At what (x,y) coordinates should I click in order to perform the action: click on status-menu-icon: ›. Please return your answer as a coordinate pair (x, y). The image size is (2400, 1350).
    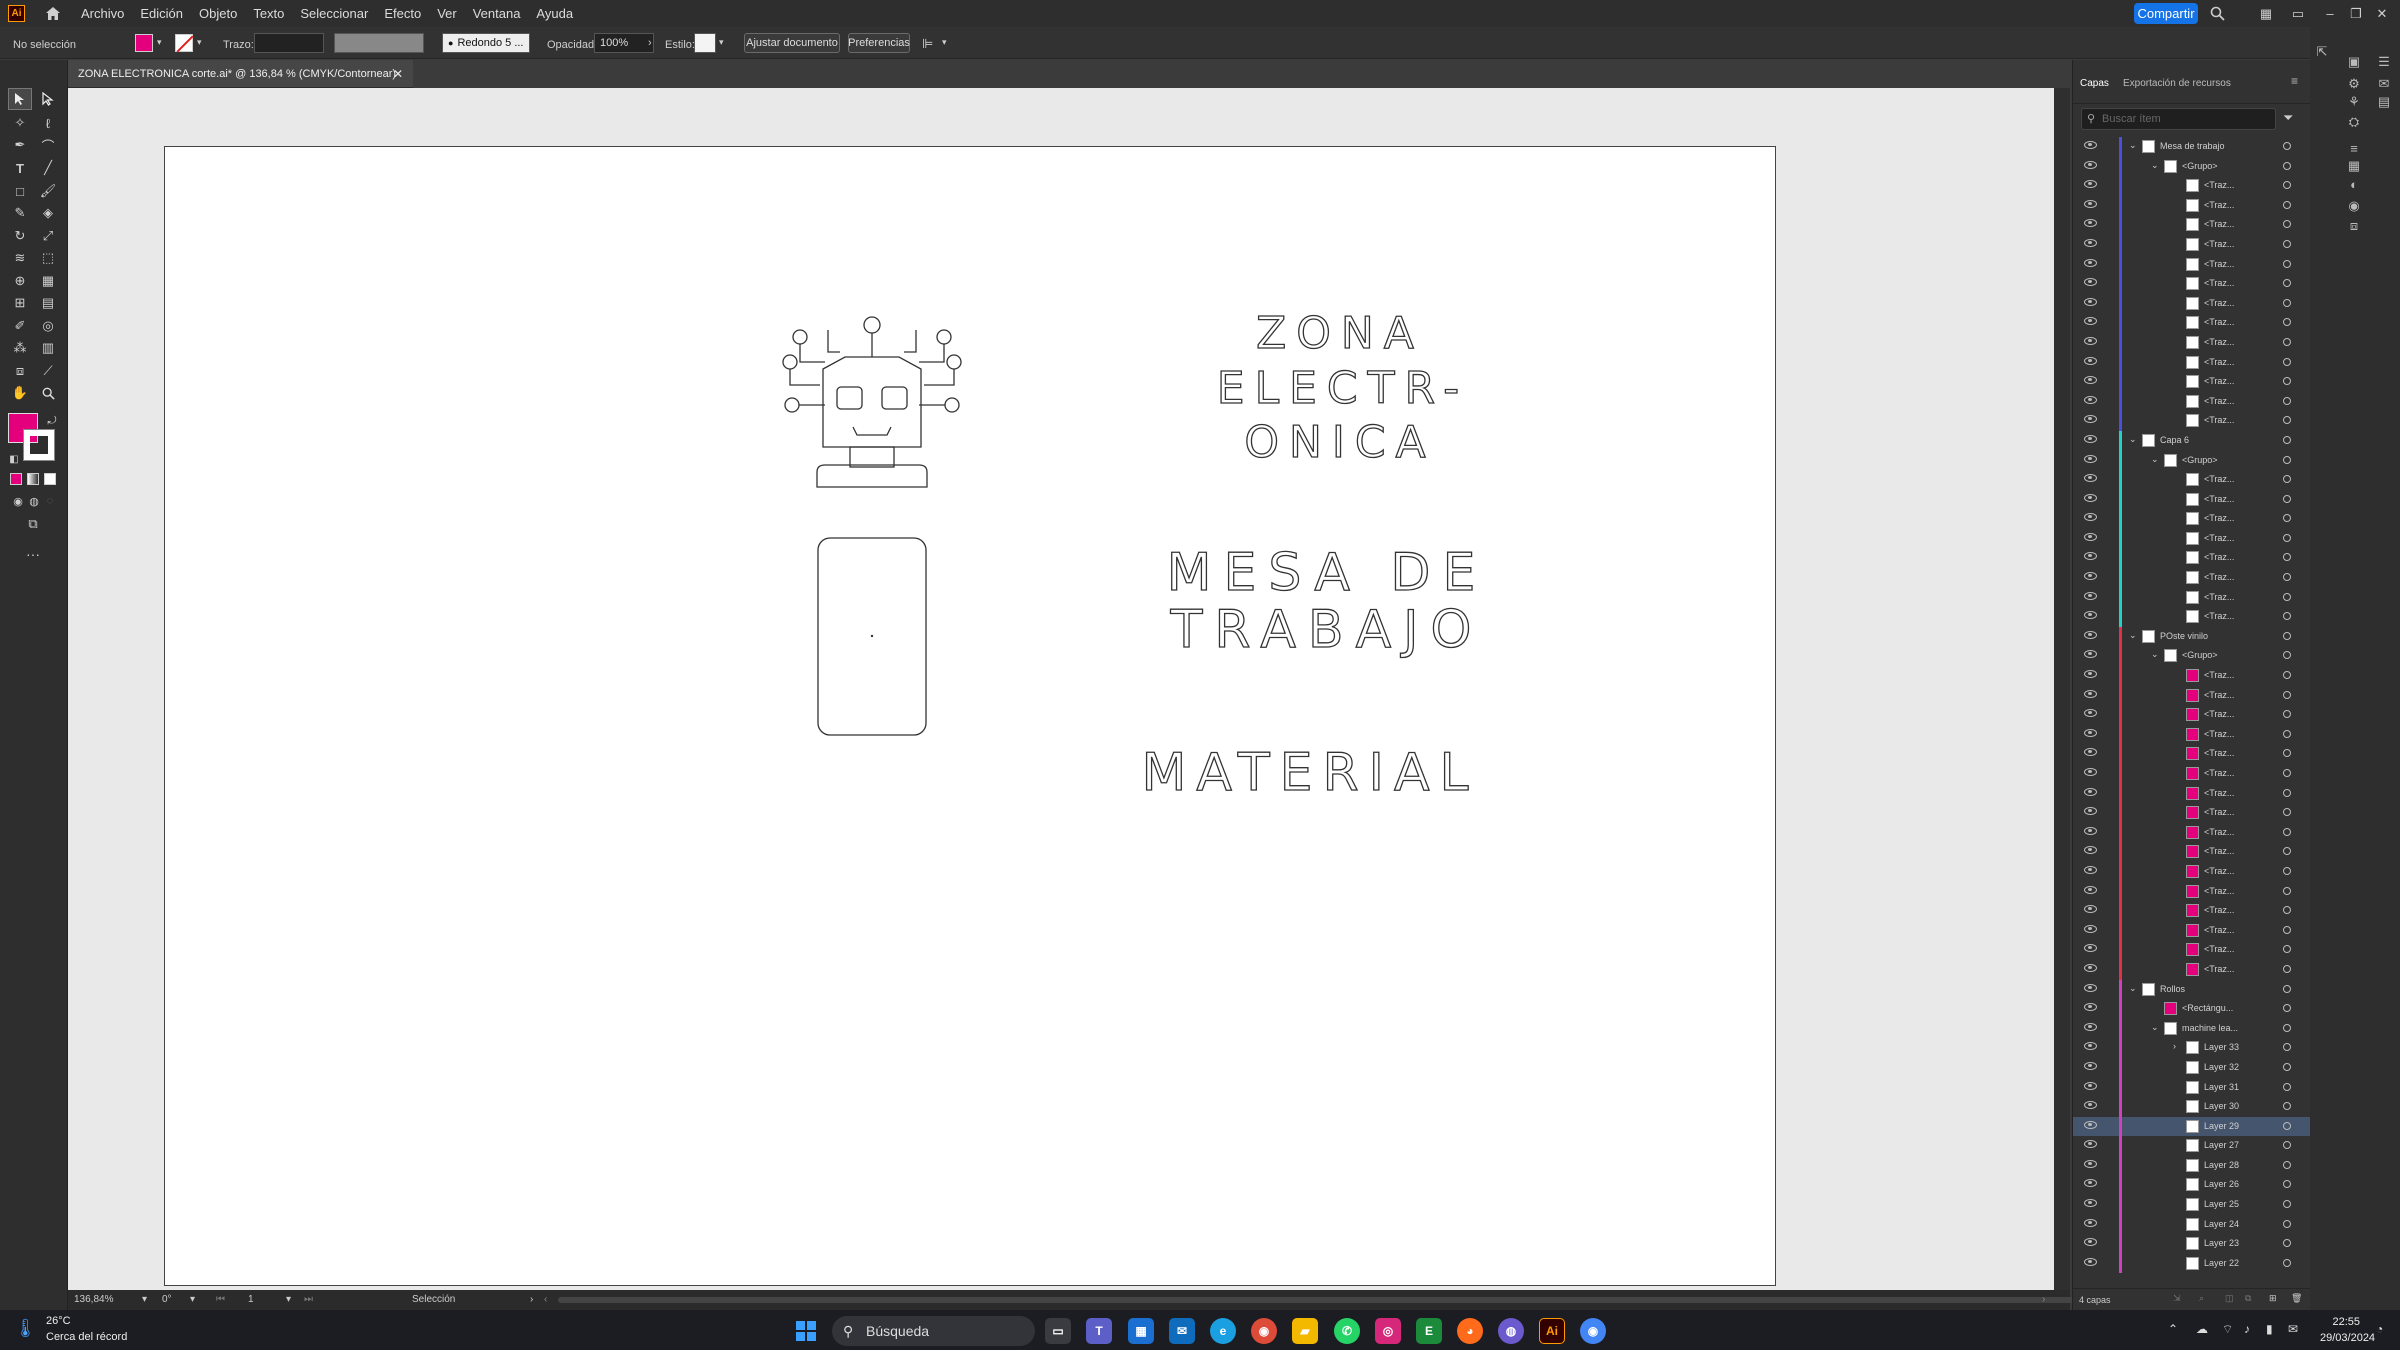
    Looking at the image, I should click on (531, 1299).